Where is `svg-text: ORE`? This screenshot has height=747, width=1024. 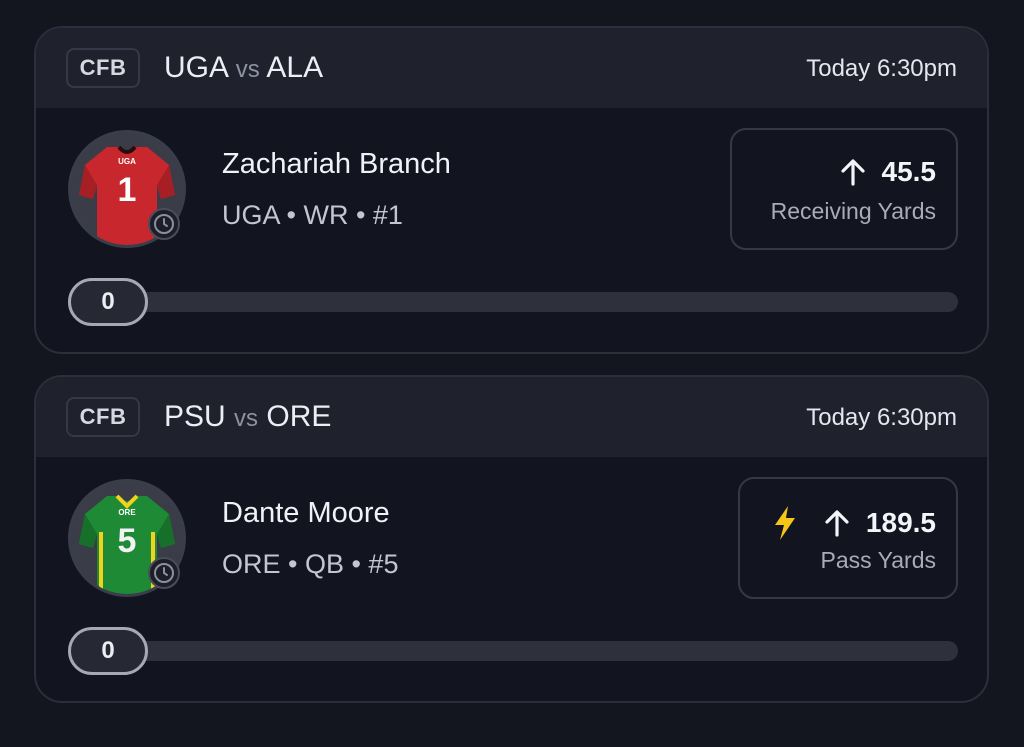 svg-text: ORE is located at coordinates (127, 512).